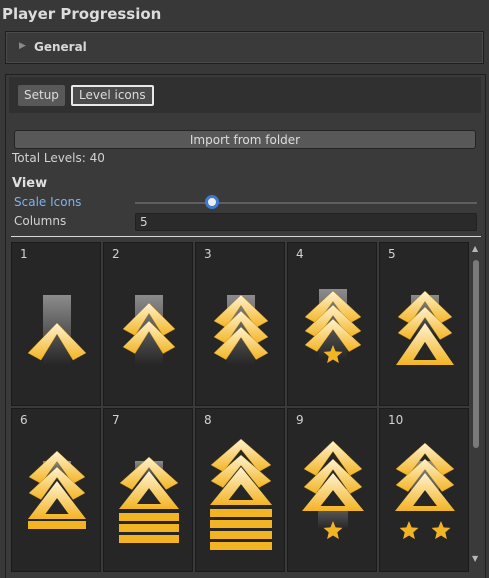 The height and width of the screenshot is (578, 489). I want to click on level-number: 9, so click(300, 420).